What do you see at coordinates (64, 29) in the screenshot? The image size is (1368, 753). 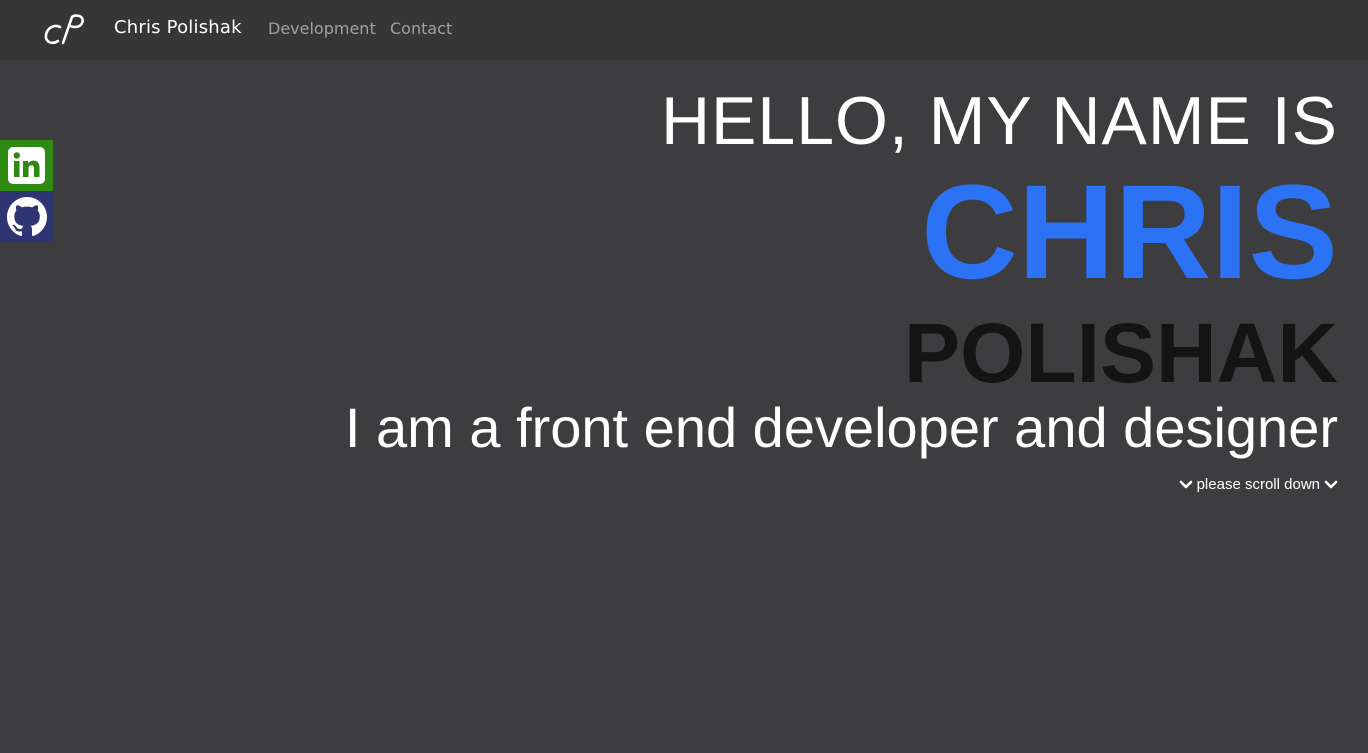 I see `brand-logo-icon` at bounding box center [64, 29].